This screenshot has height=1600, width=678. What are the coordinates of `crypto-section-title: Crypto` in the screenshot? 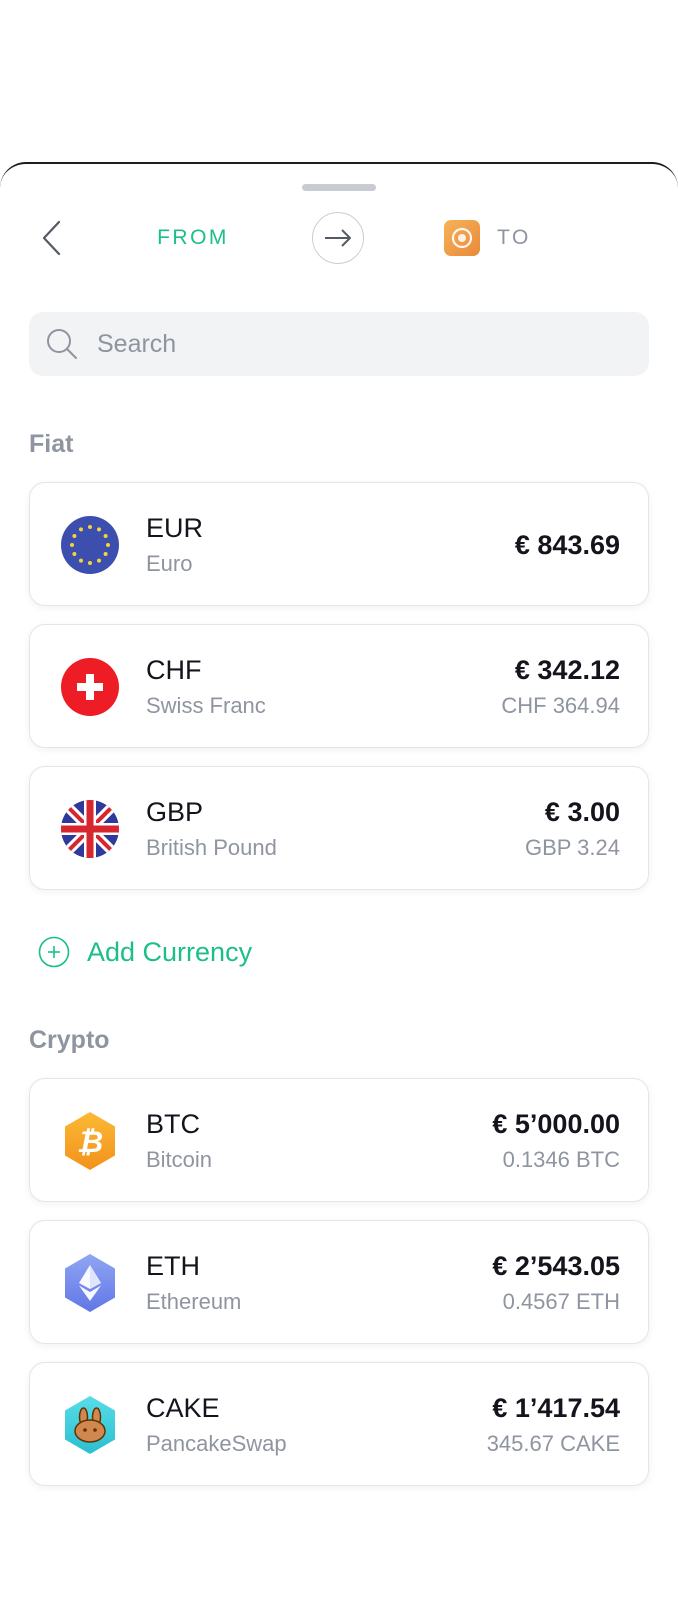 It's located at (69, 1040).